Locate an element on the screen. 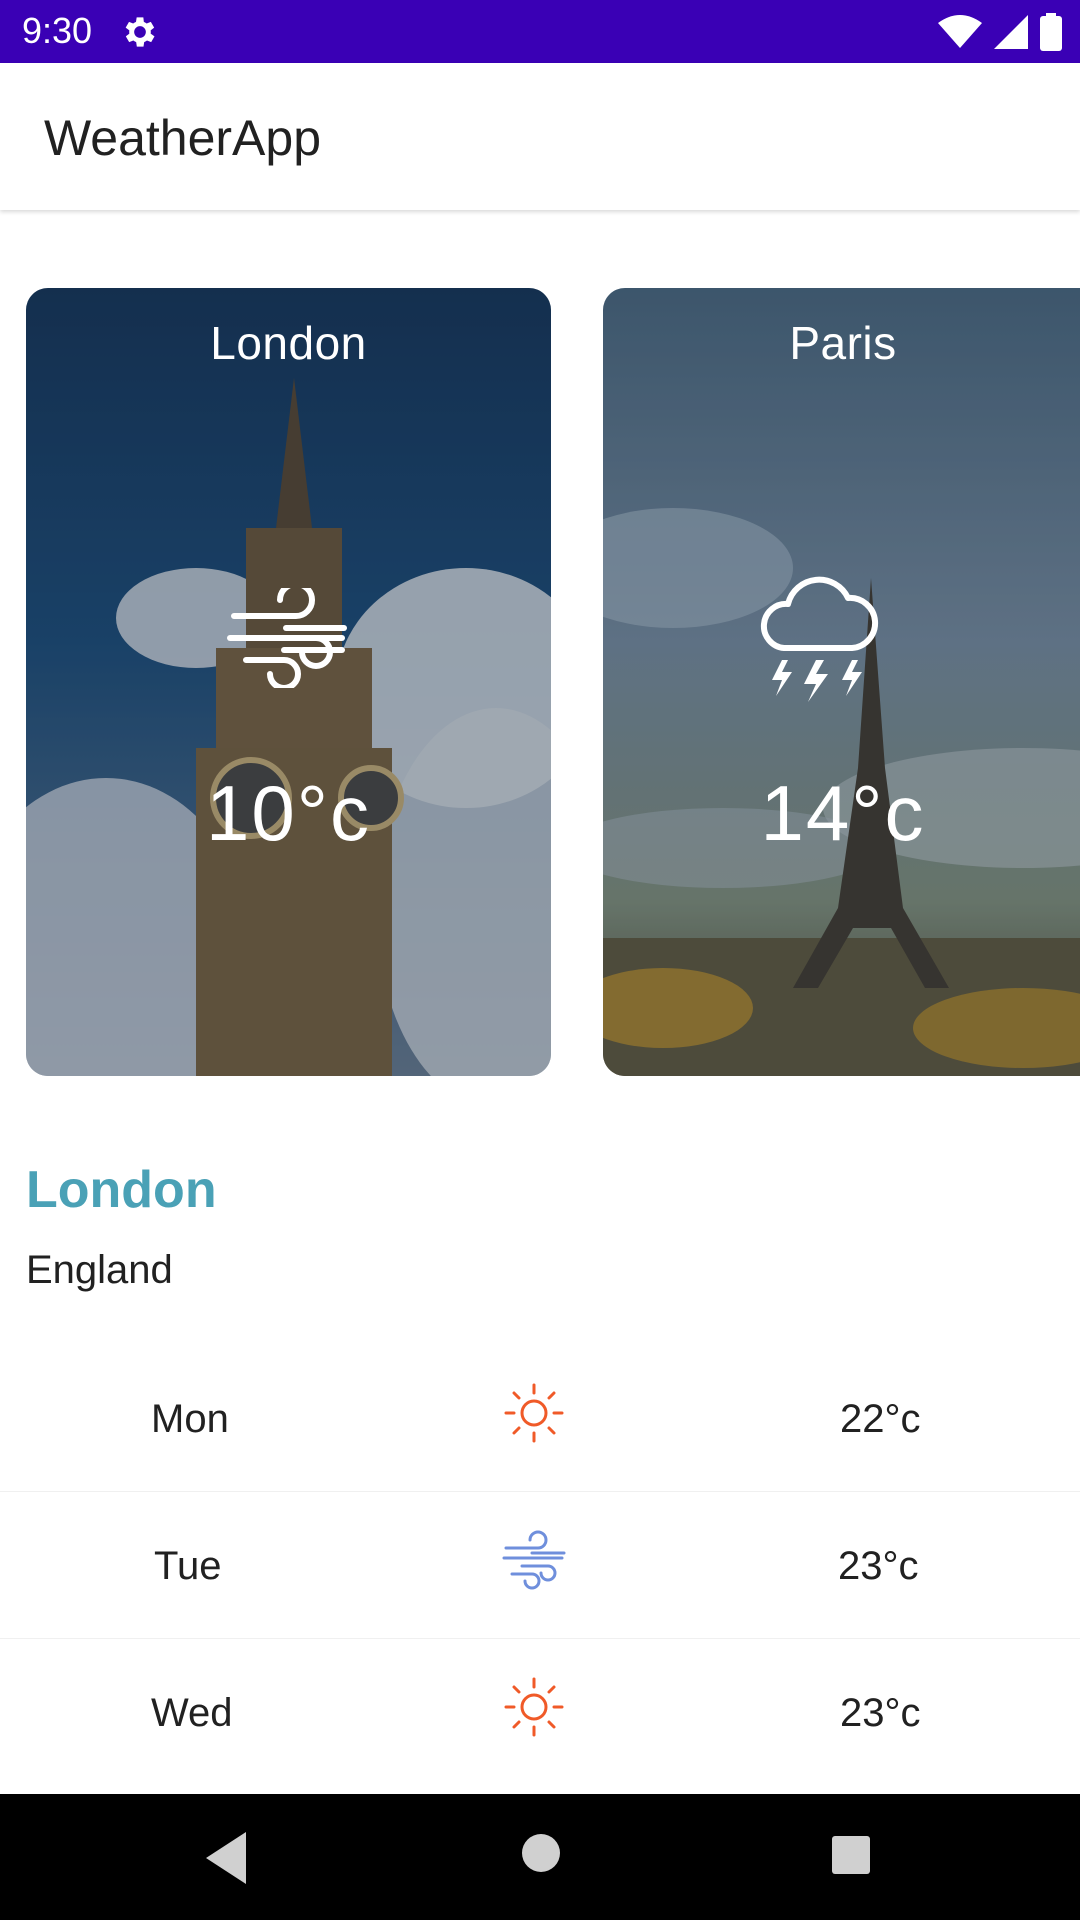 The width and height of the screenshot is (1080, 1920). status-icons is located at coordinates (1000, 32).